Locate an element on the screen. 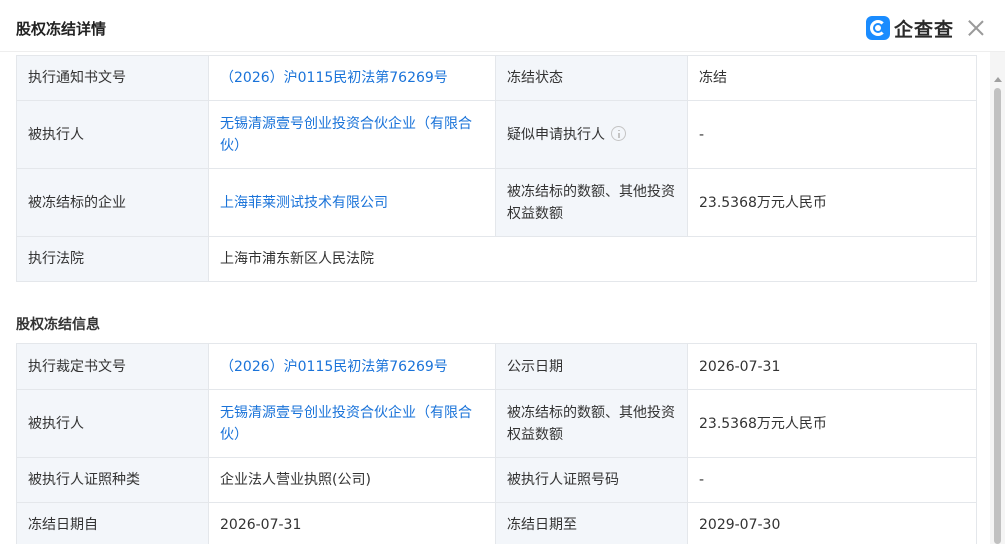  table-row: 被执行人证照种类 企业法人营业执照(公司) 被执行人证照号码 - is located at coordinates (496, 480).